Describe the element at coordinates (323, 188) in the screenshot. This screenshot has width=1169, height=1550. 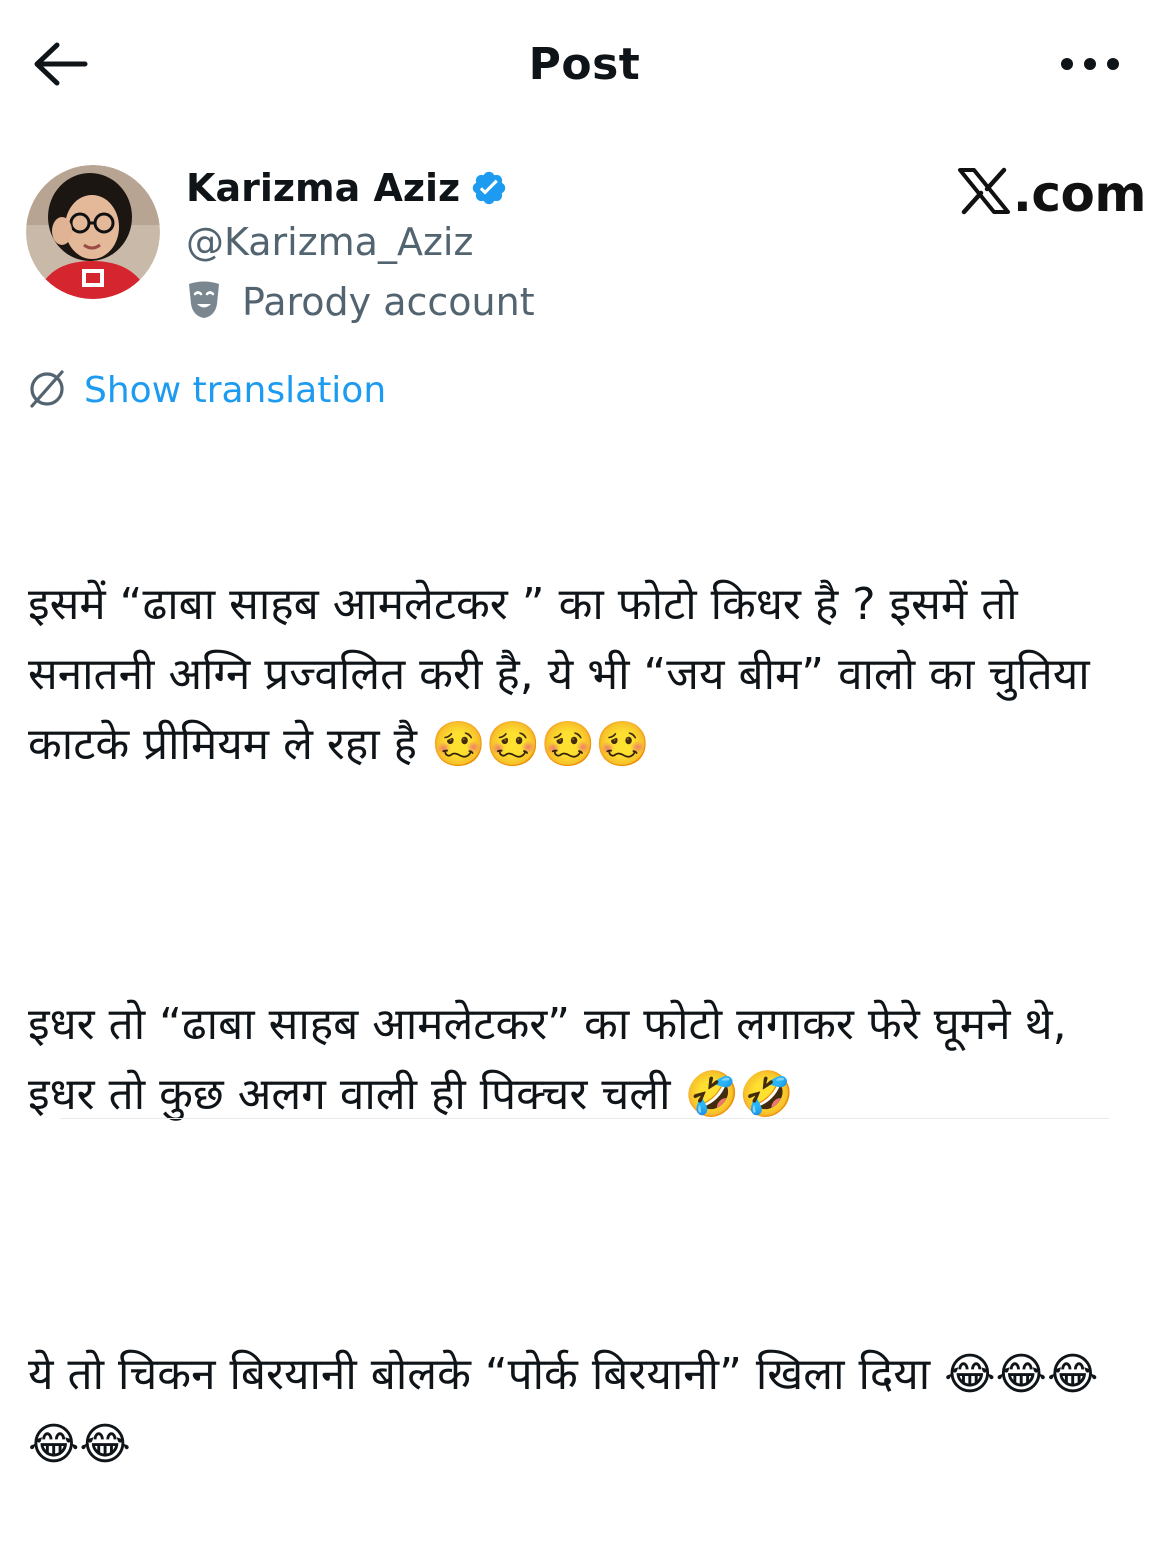
I see `author-name: Karizma Aziz` at that location.